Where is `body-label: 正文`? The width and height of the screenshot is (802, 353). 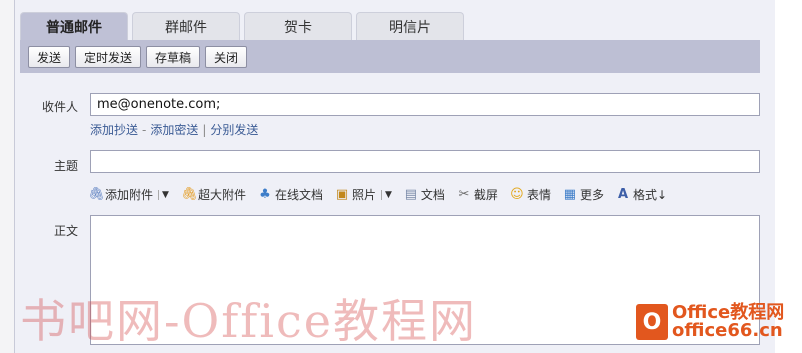 body-label: 正文 is located at coordinates (66, 231).